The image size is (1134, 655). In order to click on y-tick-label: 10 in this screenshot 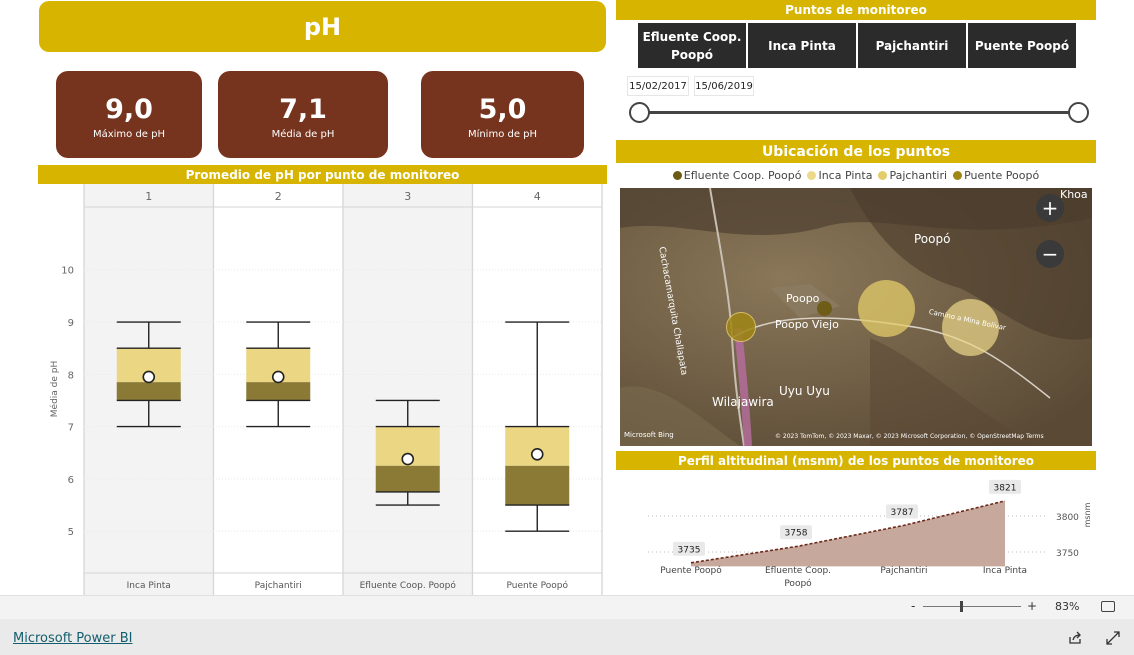, I will do `click(67, 271)`.